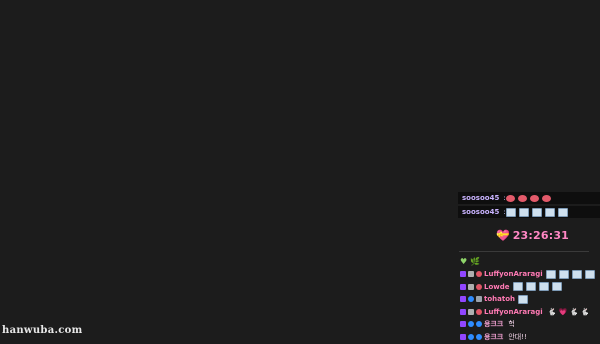 Image resolution: width=600 pixels, height=344 pixels. Describe the element at coordinates (524, 251) in the screenshot. I see `divider` at that location.